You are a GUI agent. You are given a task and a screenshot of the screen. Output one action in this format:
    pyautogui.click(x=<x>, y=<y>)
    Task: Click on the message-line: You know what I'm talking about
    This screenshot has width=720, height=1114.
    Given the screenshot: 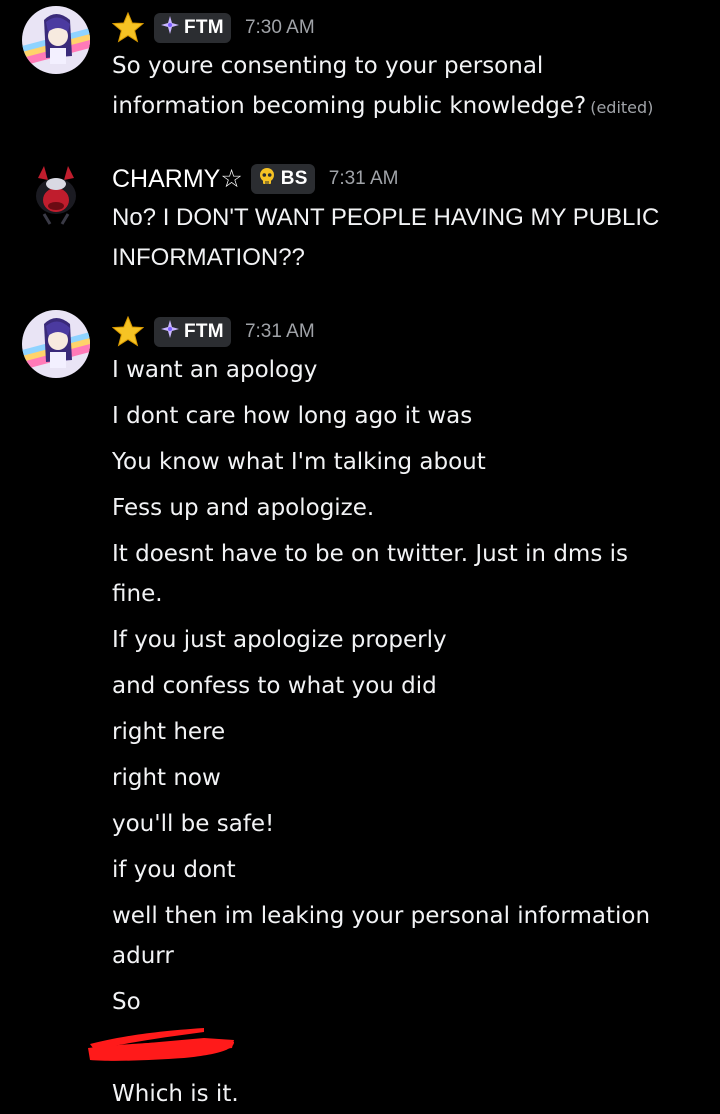 What is the action you would take?
    pyautogui.click(x=299, y=462)
    